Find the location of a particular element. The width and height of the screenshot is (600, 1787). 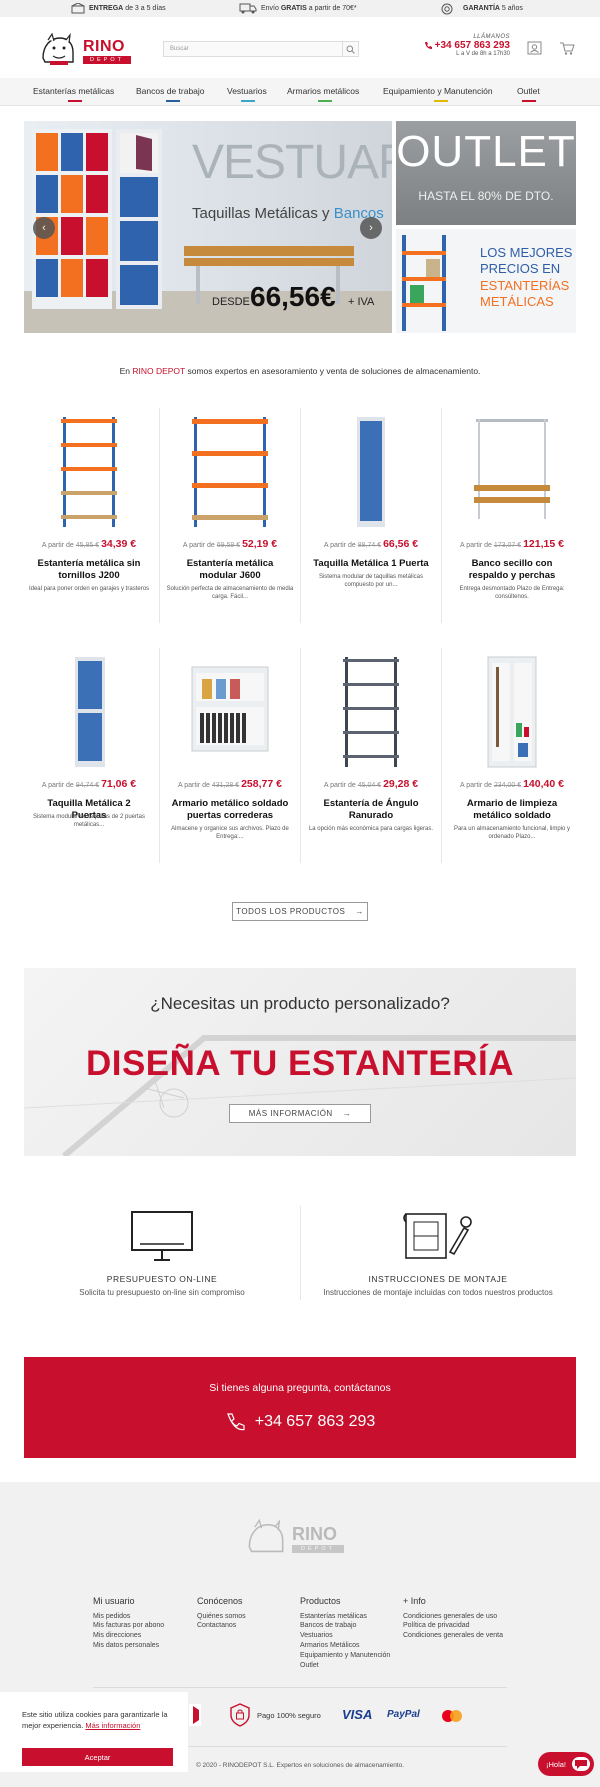

footer-link: Condiciones generales de venta is located at coordinates (453, 1636).